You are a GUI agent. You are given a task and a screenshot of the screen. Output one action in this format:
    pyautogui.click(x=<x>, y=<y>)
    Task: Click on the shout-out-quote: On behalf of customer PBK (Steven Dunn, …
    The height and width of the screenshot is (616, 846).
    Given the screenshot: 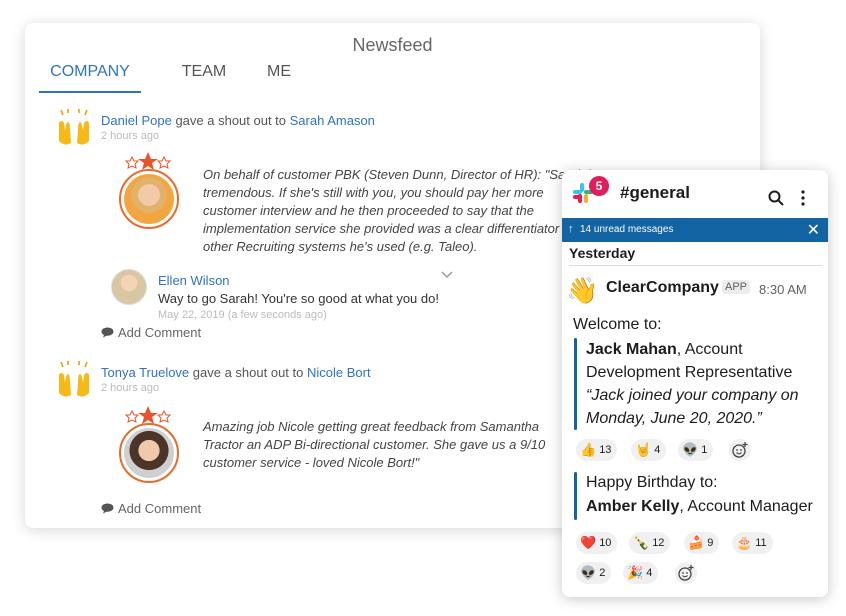 What is the action you would take?
    pyautogui.click(x=400, y=210)
    